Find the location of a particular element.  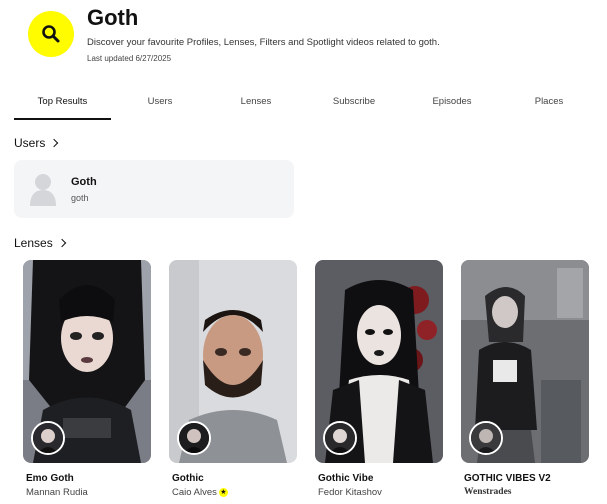

search-badge is located at coordinates (51, 34).